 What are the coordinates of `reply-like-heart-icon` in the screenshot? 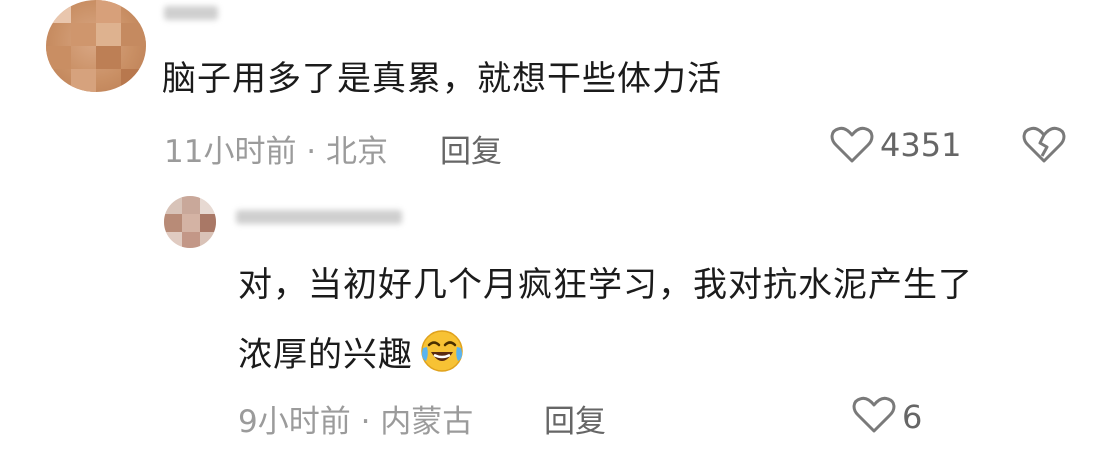 It's located at (874, 415).